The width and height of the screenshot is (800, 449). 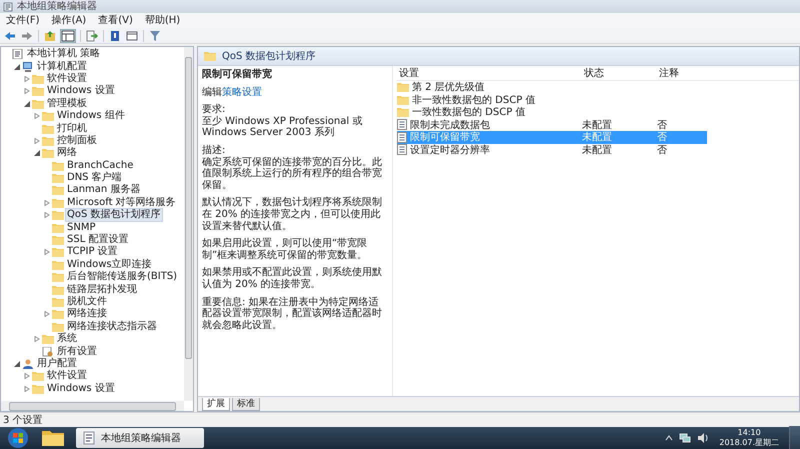 What do you see at coordinates (23, 20) in the screenshot?
I see `menu-item: 文件(F)` at bounding box center [23, 20].